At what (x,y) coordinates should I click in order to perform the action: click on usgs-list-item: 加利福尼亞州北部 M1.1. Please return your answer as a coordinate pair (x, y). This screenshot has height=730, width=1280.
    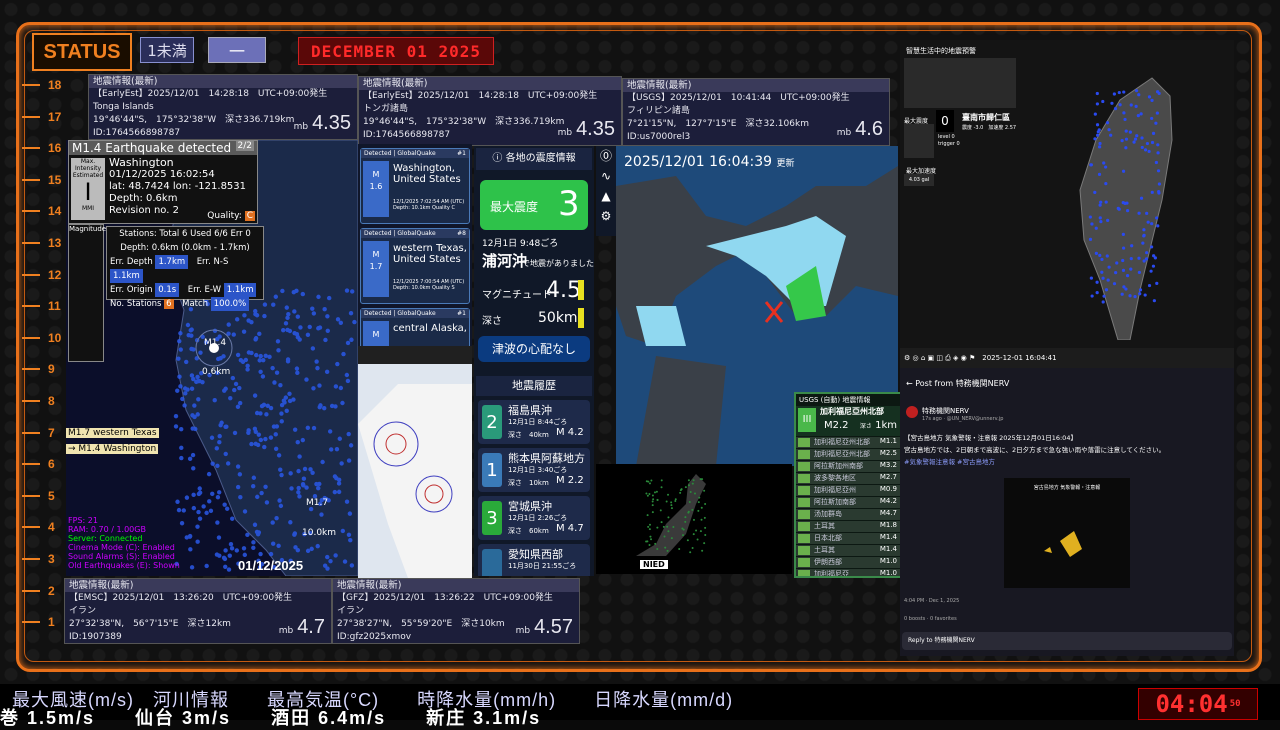
    Looking at the image, I should click on (848, 442).